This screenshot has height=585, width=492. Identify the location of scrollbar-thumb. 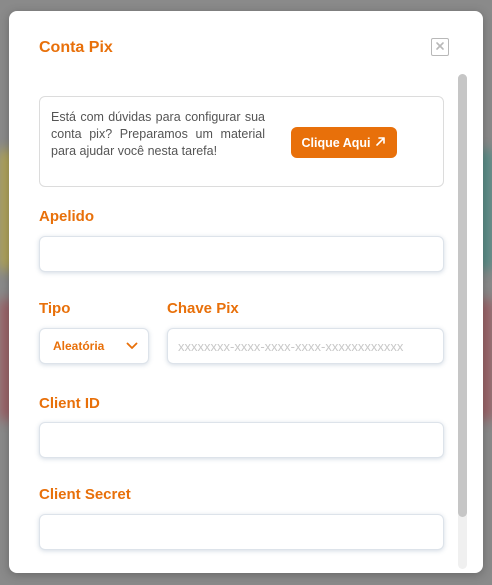
(462, 295).